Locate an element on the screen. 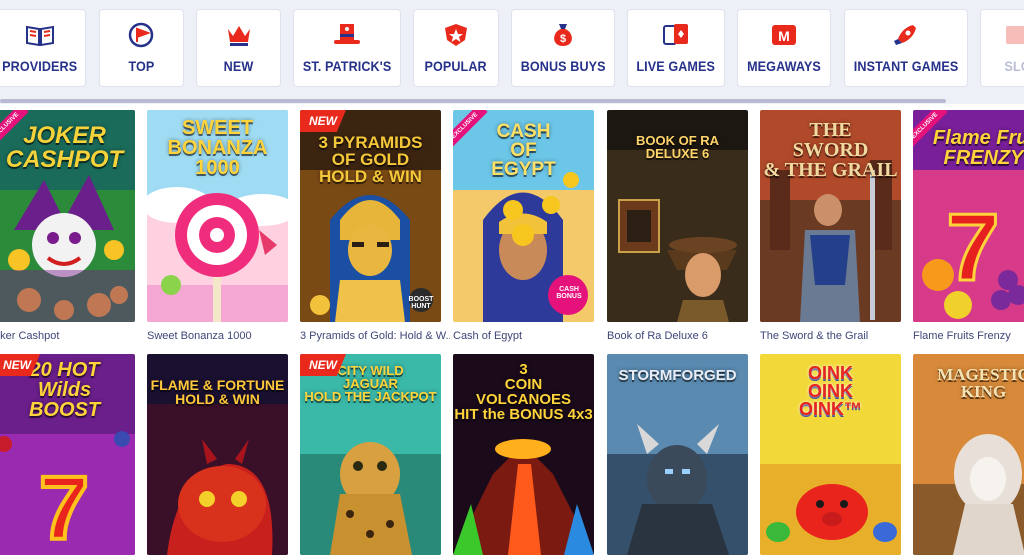 The height and width of the screenshot is (555, 1024). game-thumbnail: STORMFORGED is located at coordinates (677, 454).